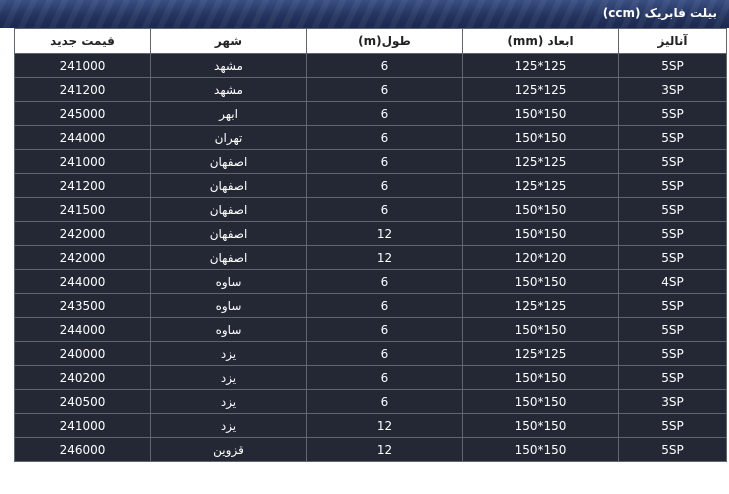 This screenshot has height=494, width=729. I want to click on cell-city: ابهر, so click(228, 113).